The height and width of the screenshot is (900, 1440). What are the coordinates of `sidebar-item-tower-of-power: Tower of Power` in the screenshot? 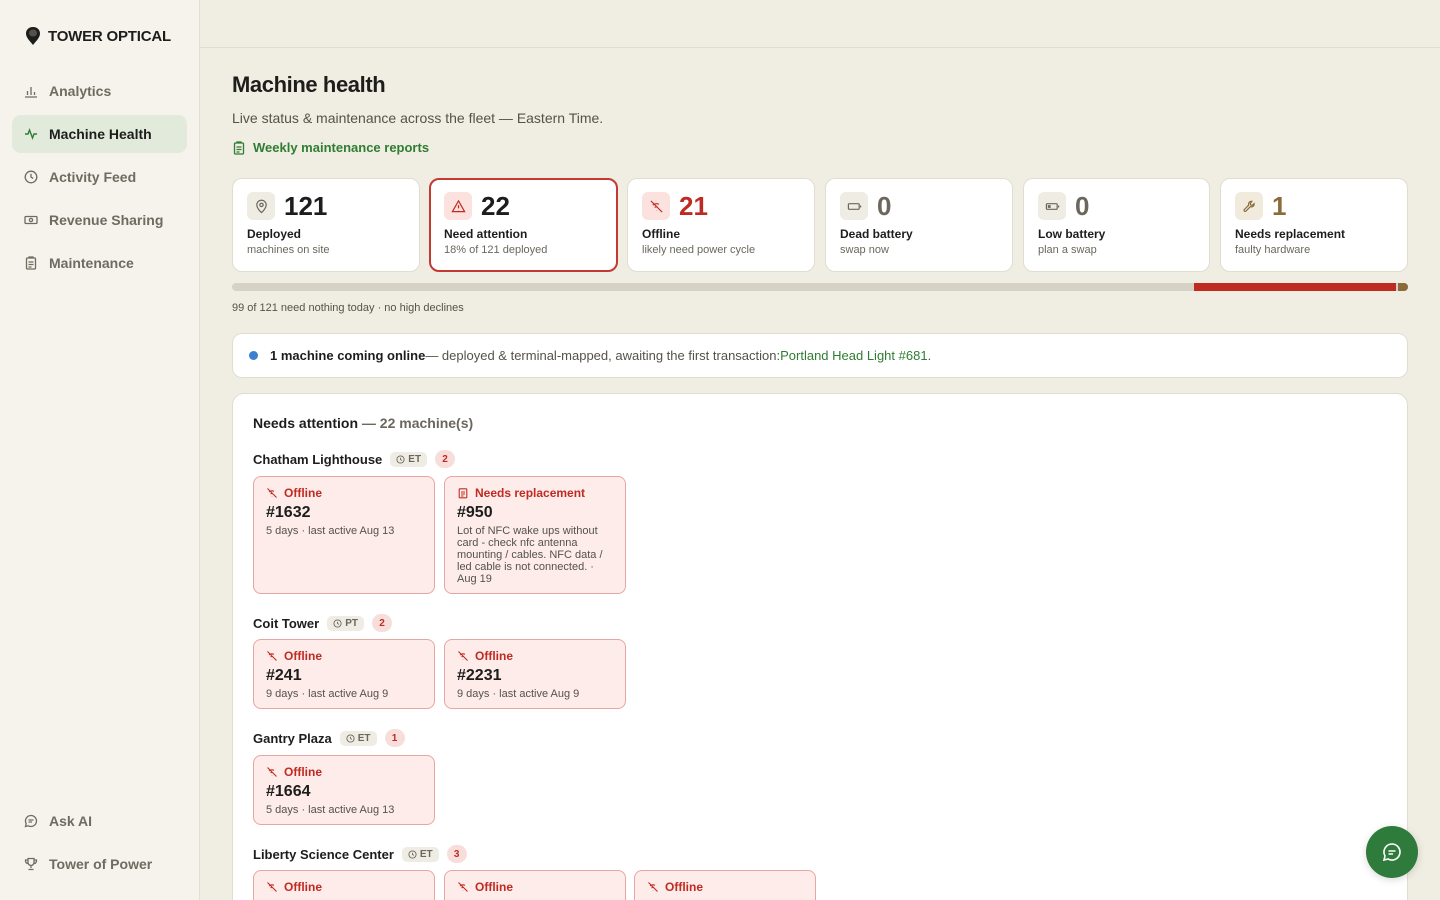 It's located at (99, 864).